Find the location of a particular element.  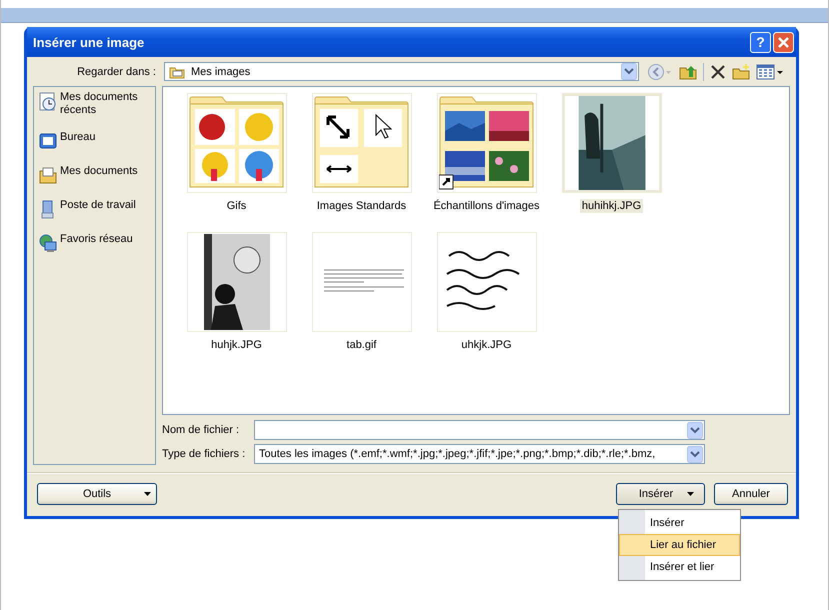

new-folder-icon is located at coordinates (741, 72).